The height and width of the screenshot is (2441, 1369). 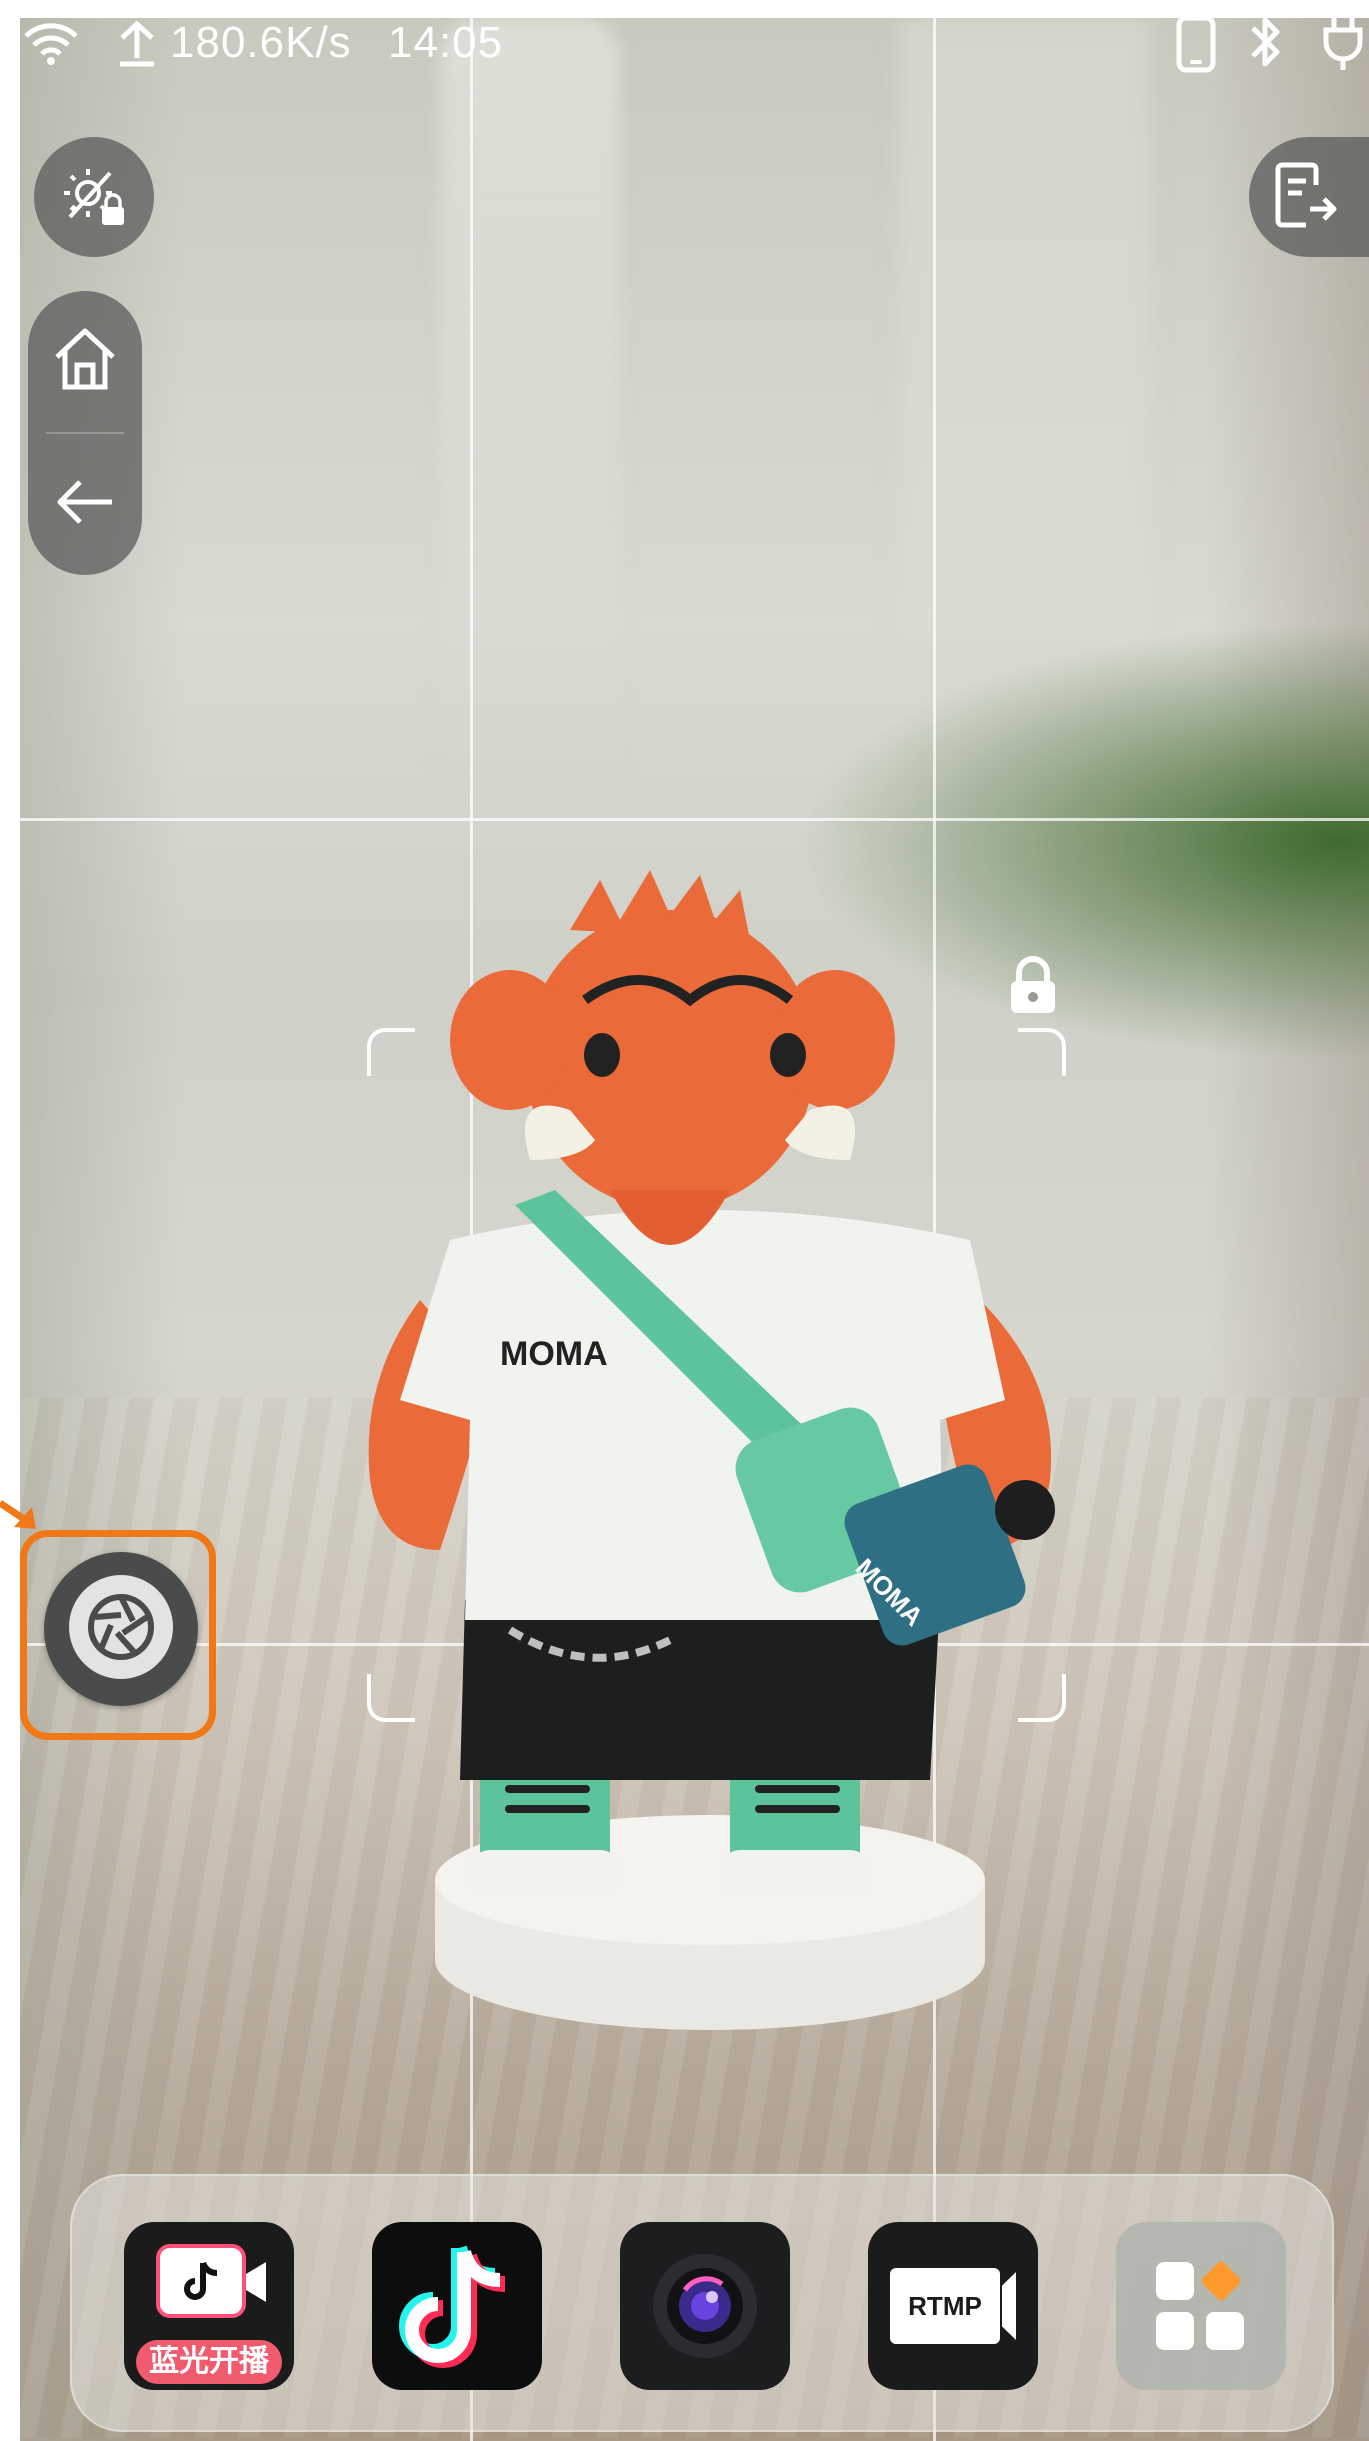 I want to click on navigation-pill, so click(x=85, y=433).